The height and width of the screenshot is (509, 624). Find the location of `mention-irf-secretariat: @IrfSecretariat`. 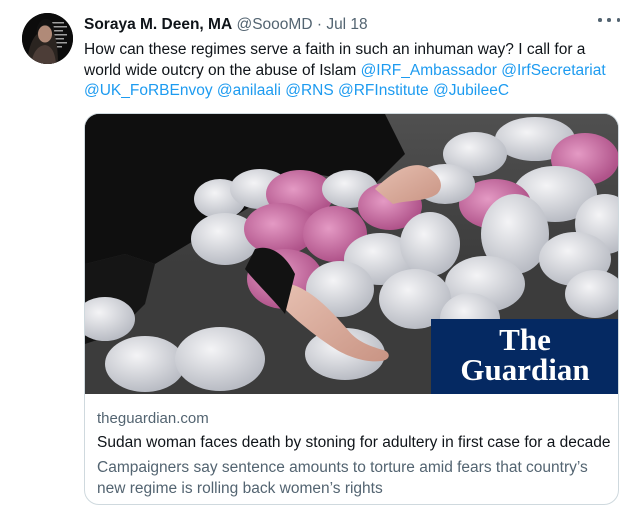

mention-irf-secretariat: @IrfSecretariat is located at coordinates (553, 70).